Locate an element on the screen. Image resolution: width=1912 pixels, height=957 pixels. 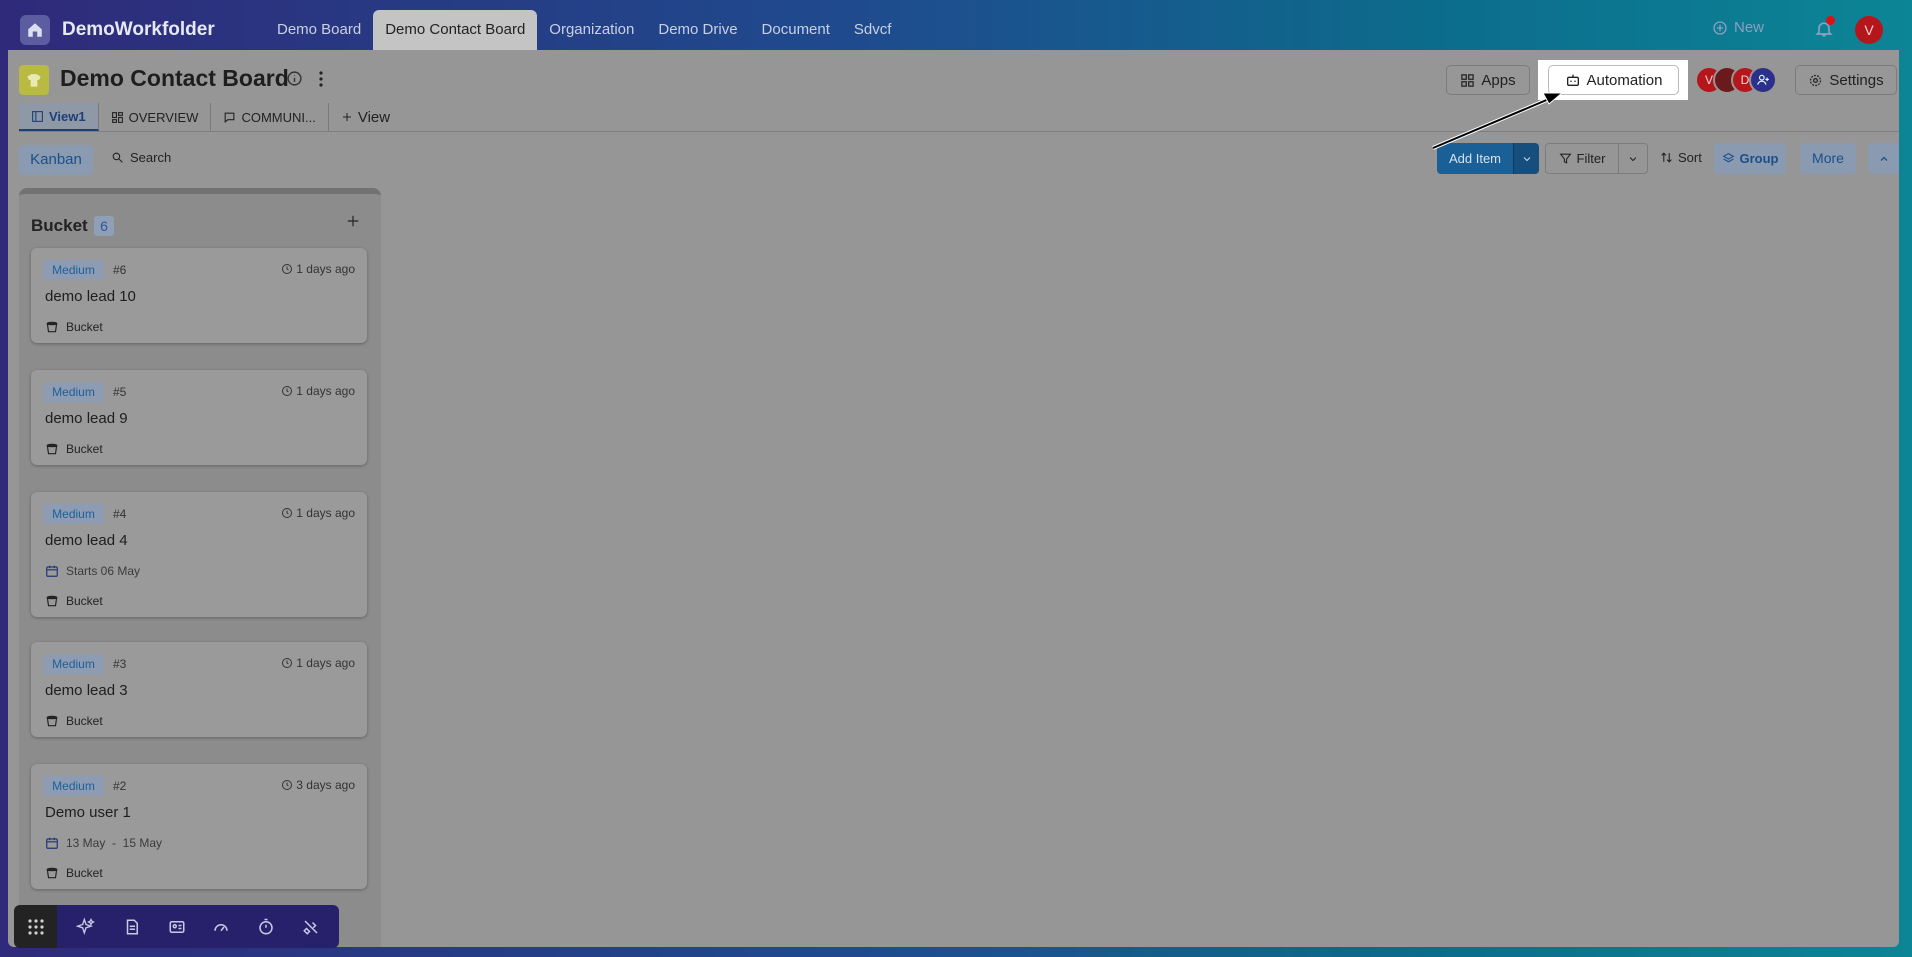
search-icon is located at coordinates (117, 157).